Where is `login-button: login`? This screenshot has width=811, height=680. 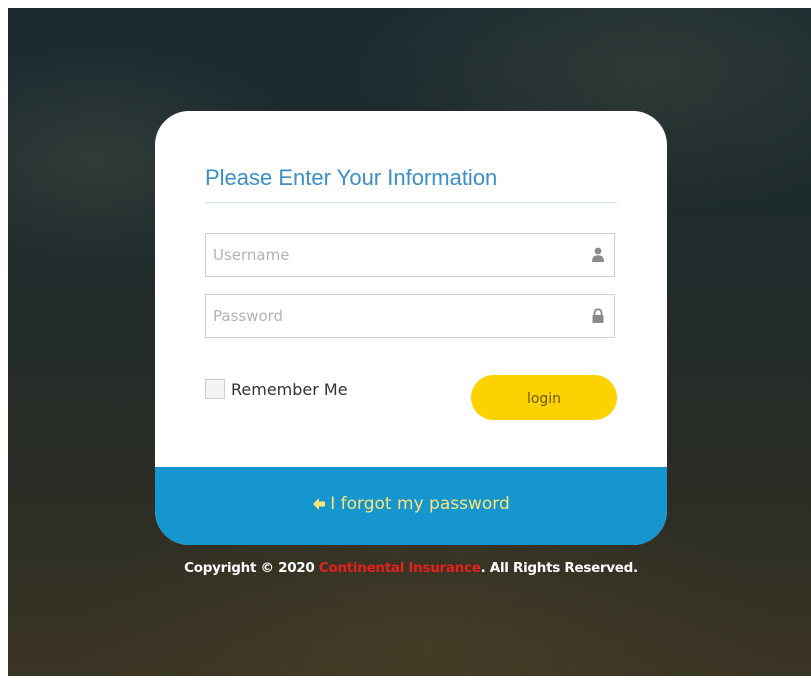
login-button: login is located at coordinates (544, 397).